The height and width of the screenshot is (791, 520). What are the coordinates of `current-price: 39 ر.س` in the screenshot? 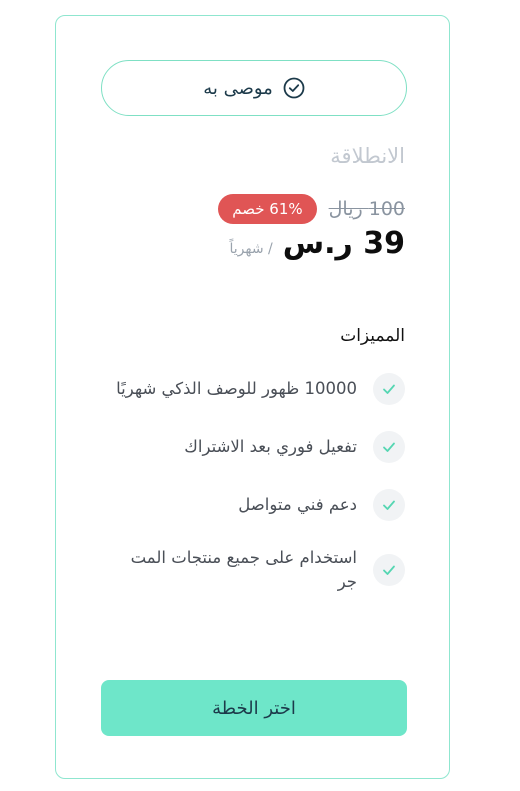 It's located at (343, 243).